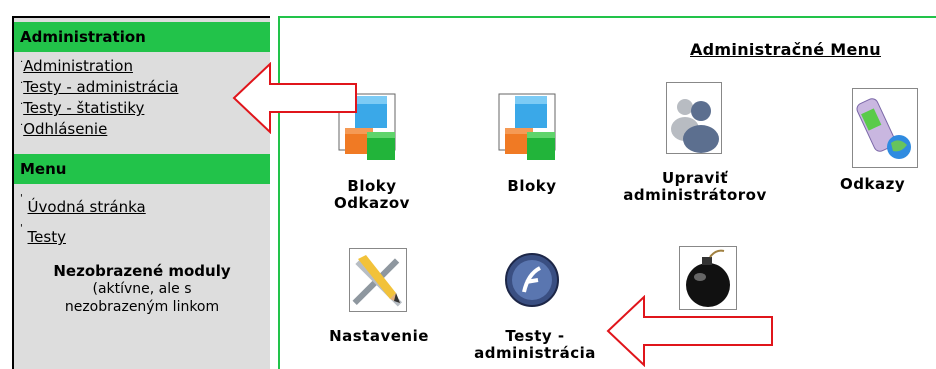 Image resolution: width=936 pixels, height=369 pixels. I want to click on menu-link-item: ' Úvodná stránka, so click(145, 207).